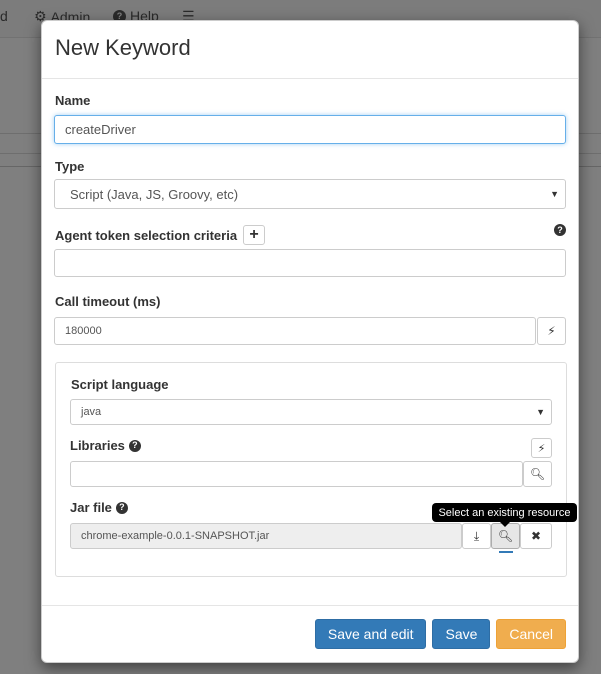  What do you see at coordinates (531, 634) in the screenshot?
I see `cancel-button: Cancel` at bounding box center [531, 634].